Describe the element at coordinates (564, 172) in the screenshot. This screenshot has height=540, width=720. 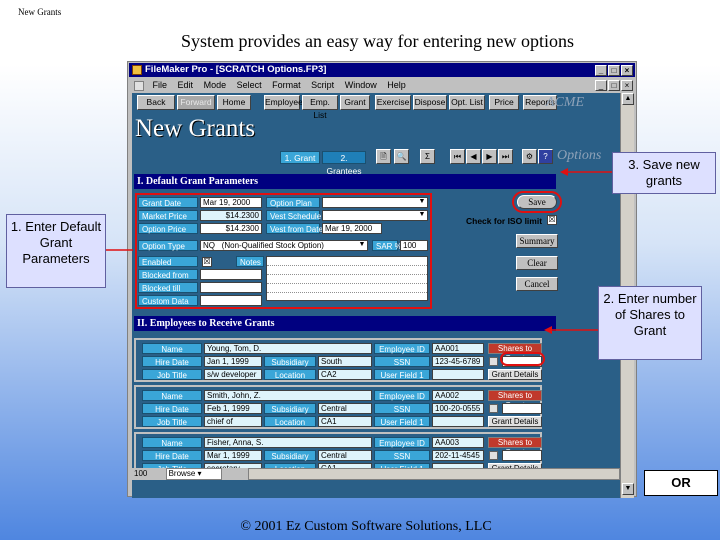
I see `arrowhead-save` at that location.